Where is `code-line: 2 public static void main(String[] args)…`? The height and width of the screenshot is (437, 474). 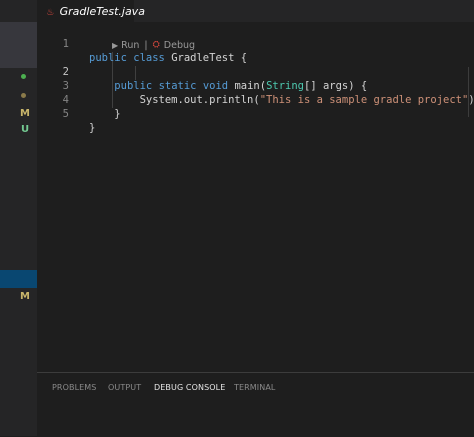
code-line: 2 public static void main(String[] args)… is located at coordinates (255, 71).